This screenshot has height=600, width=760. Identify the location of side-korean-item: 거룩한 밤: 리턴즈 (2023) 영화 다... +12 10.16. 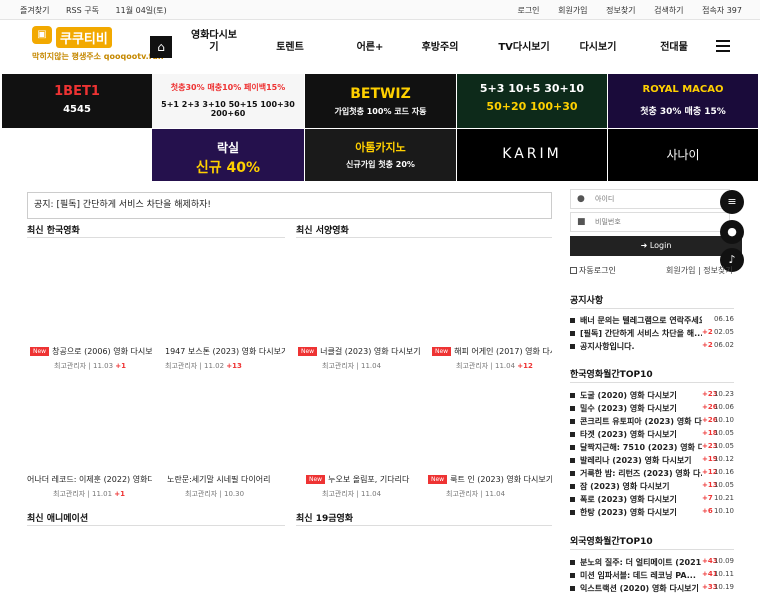
(652, 474).